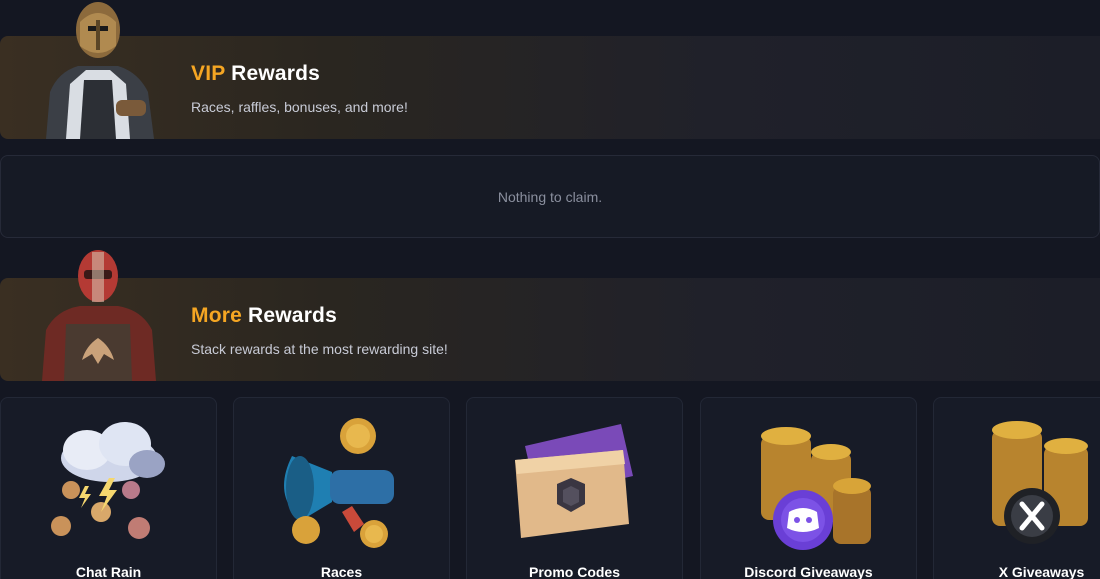 Image resolution: width=1100 pixels, height=579 pixels. What do you see at coordinates (299, 107) in the screenshot?
I see `vip-rewards-subtitle: Races, raffles, bonuses, and more!` at bounding box center [299, 107].